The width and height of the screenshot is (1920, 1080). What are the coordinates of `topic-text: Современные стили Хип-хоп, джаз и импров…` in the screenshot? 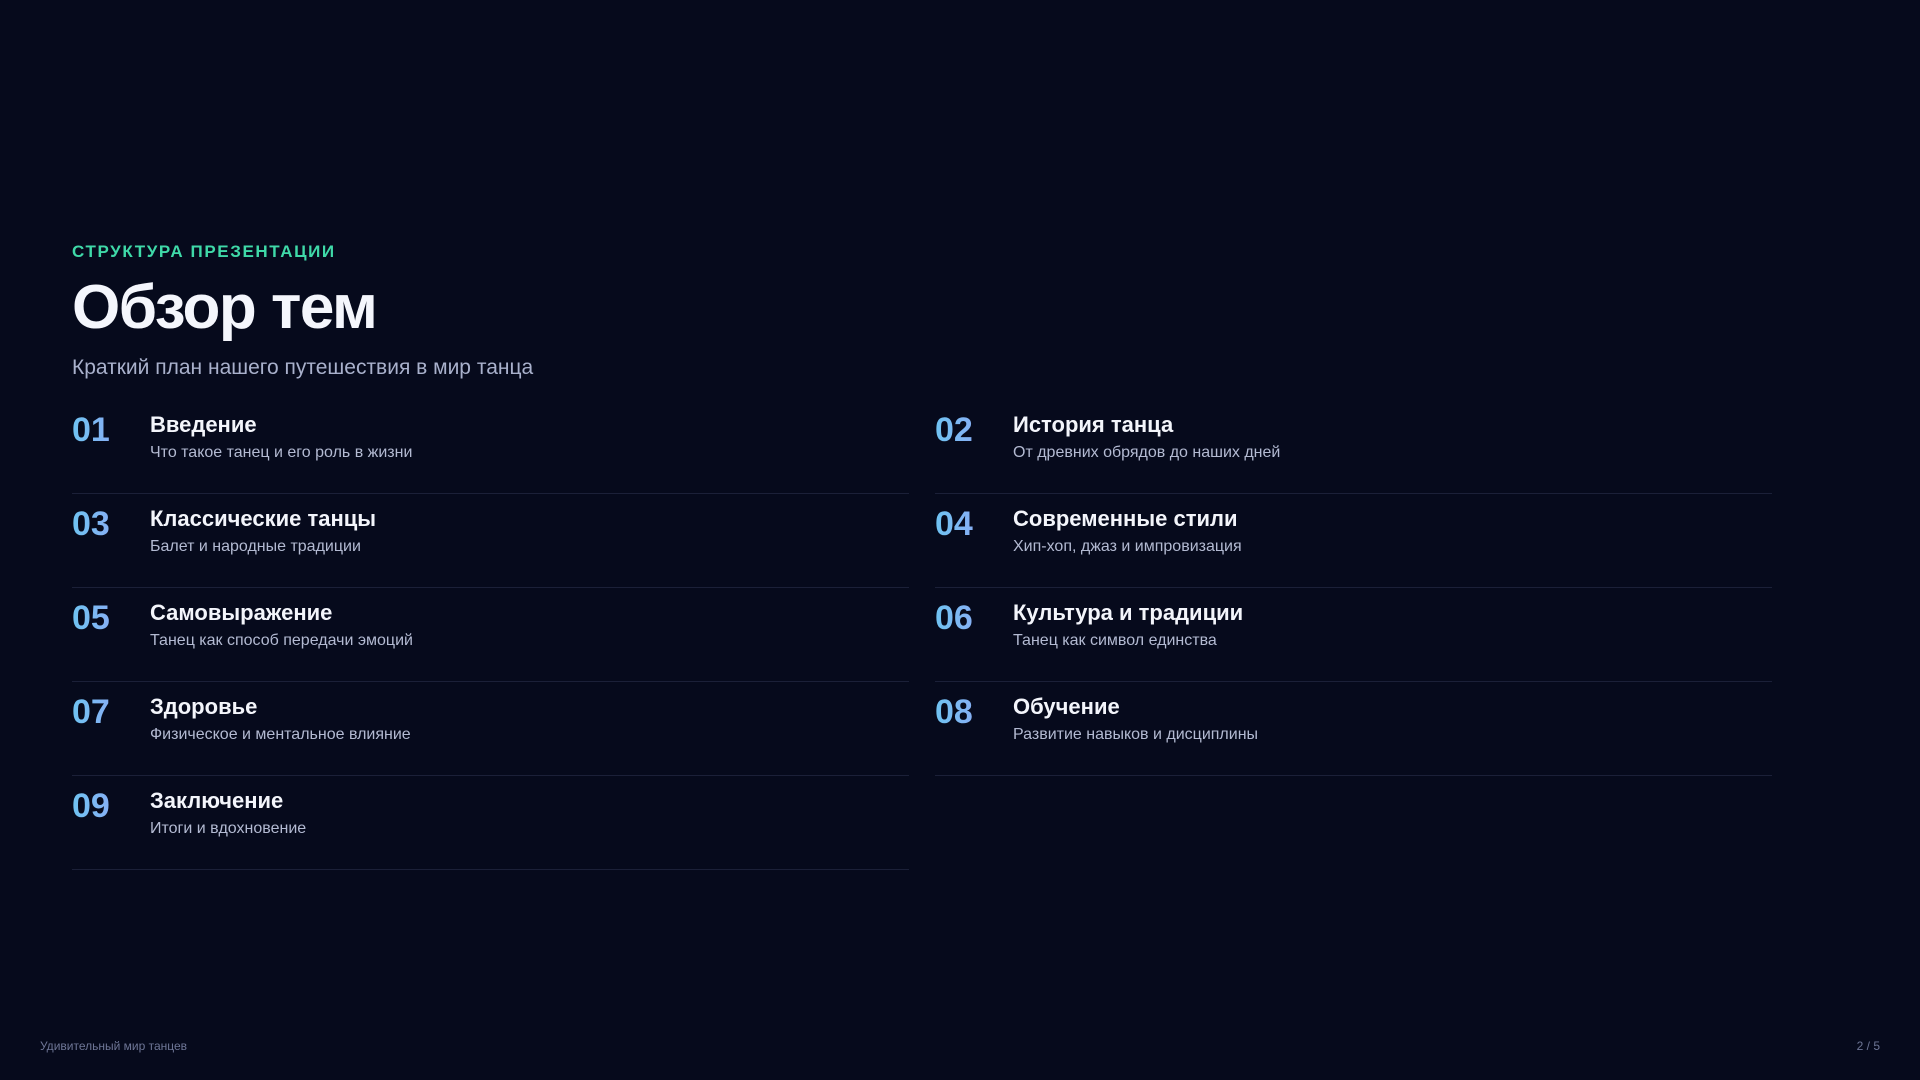 It's located at (1127, 526).